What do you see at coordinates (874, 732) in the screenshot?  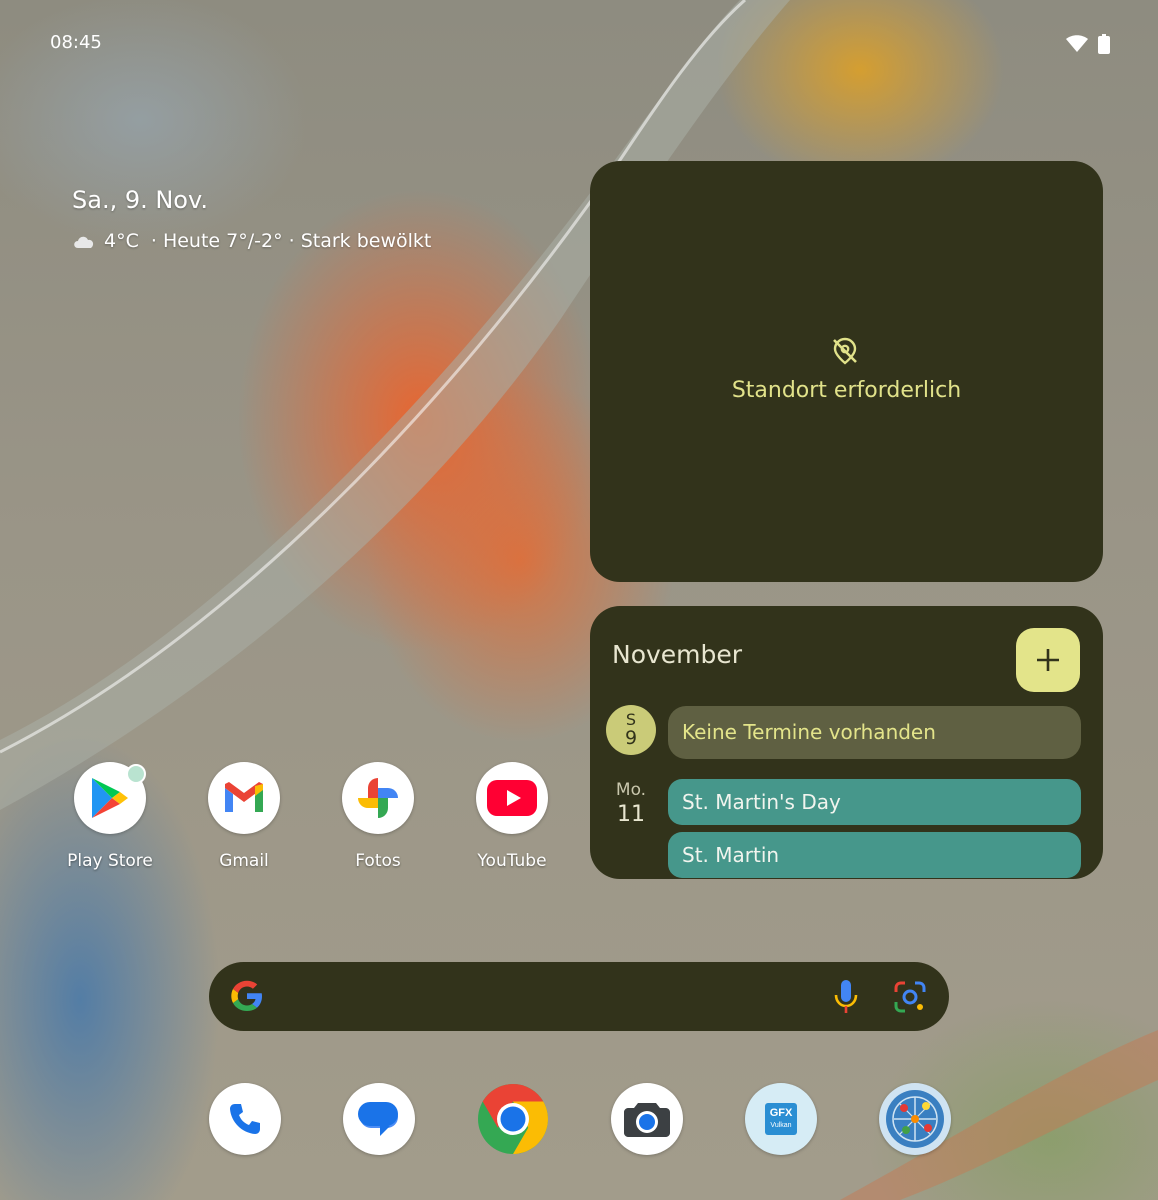 I see `calendar-no-events: Keine Termine vorhanden` at bounding box center [874, 732].